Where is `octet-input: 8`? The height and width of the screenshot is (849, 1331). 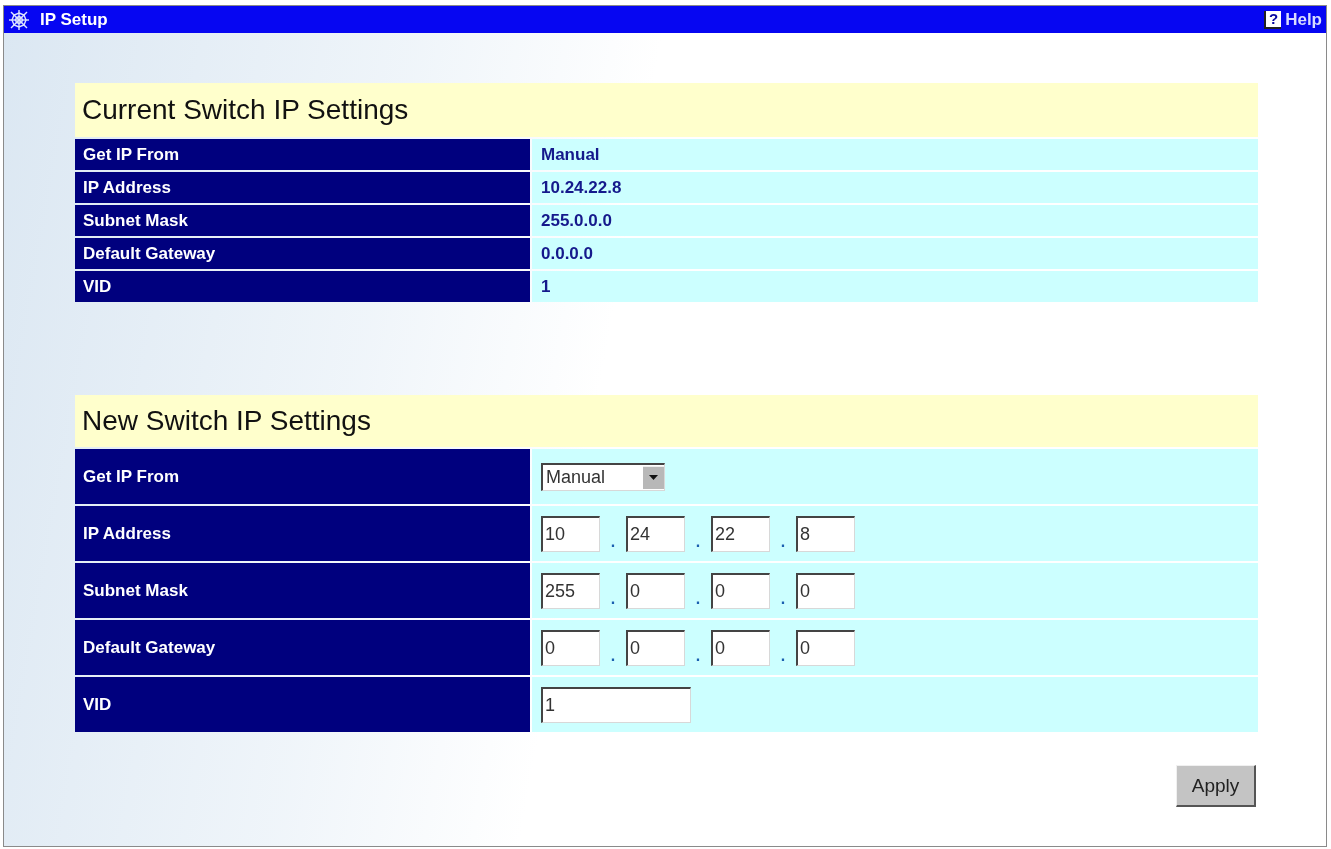 octet-input: 8 is located at coordinates (825, 533).